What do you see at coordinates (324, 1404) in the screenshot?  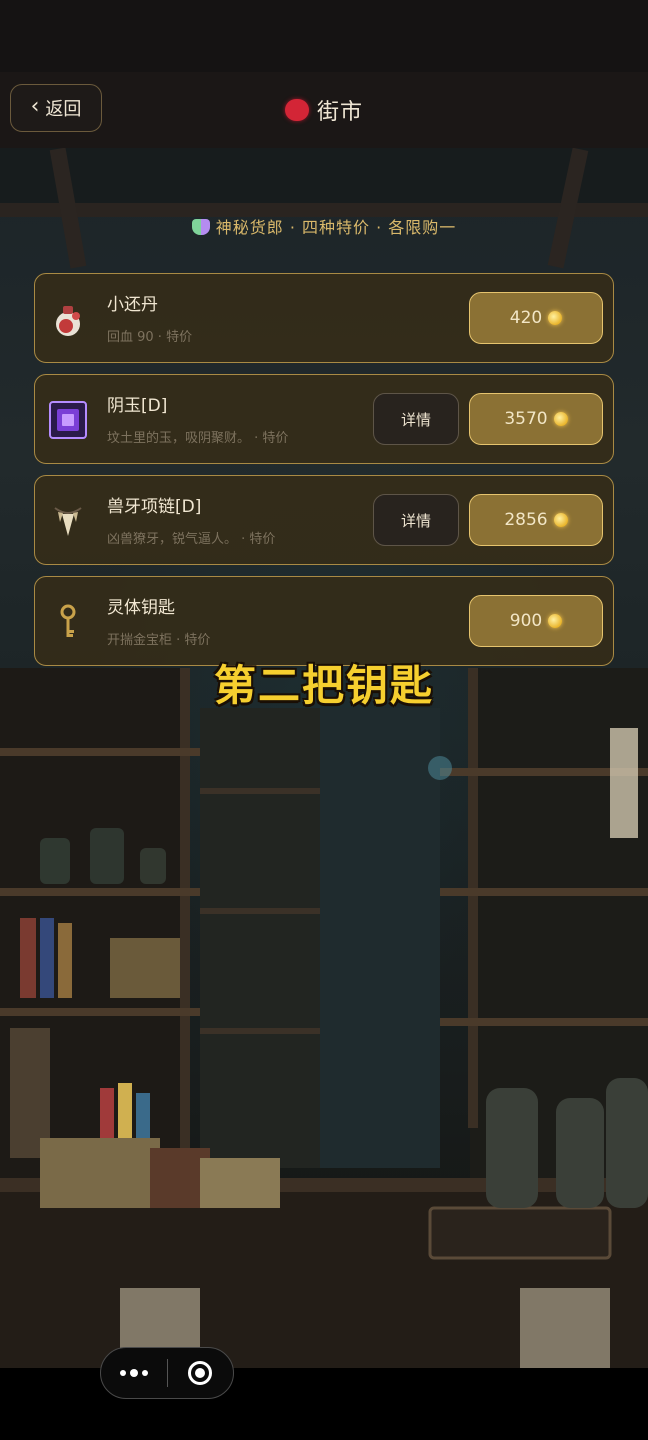 I see `bottom-bar` at bounding box center [324, 1404].